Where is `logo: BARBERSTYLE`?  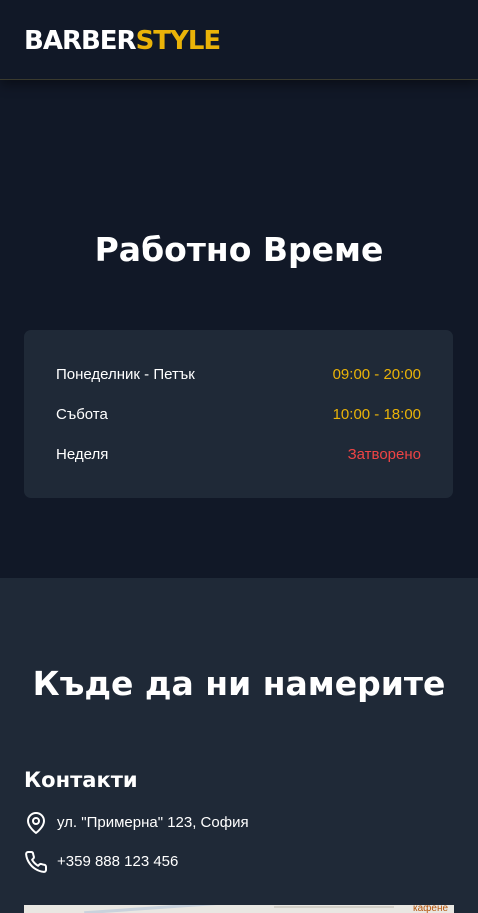
logo: BARBERSTYLE is located at coordinates (123, 41).